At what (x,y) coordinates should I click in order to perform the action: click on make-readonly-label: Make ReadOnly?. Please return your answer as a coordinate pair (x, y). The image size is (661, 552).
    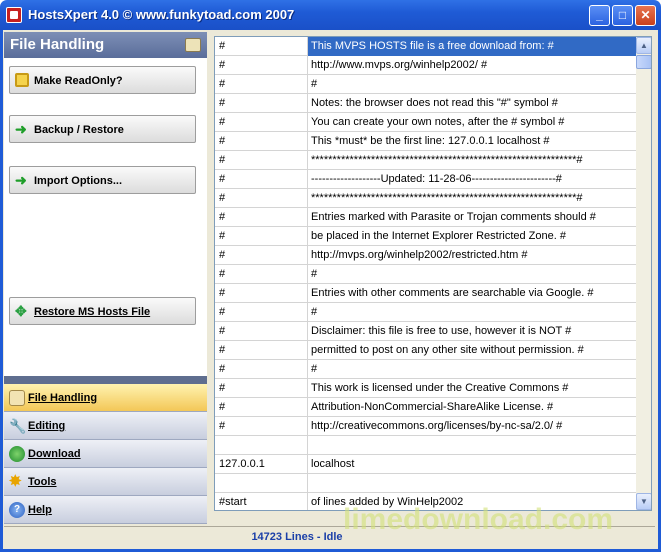
    Looking at the image, I should click on (78, 81).